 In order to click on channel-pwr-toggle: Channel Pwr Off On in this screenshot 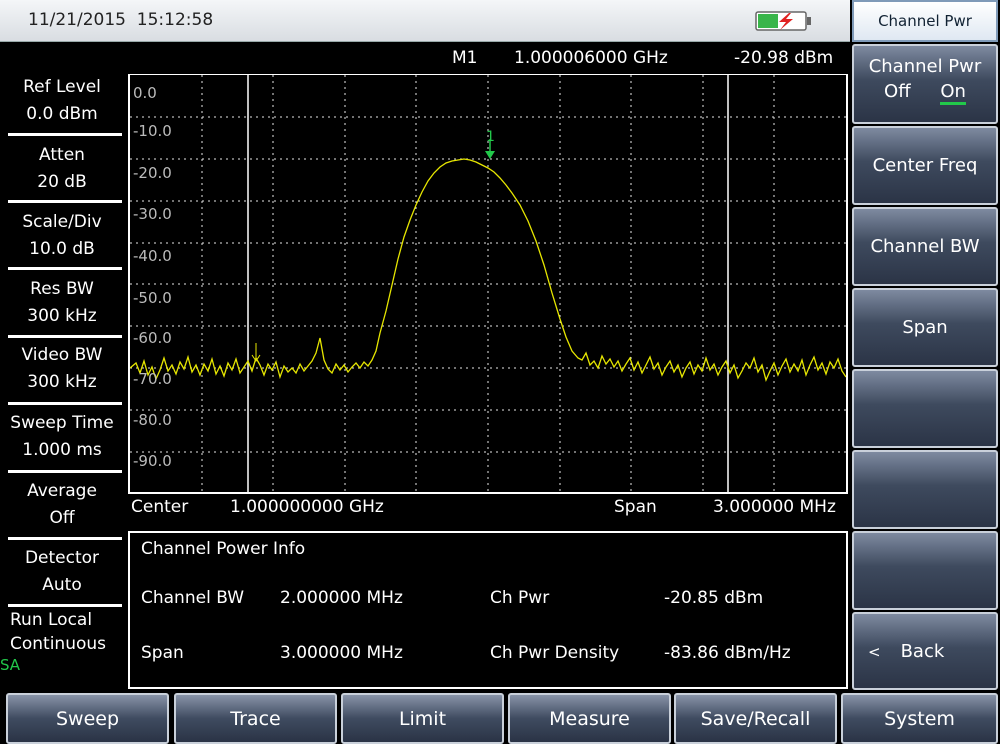, I will do `click(925, 84)`.